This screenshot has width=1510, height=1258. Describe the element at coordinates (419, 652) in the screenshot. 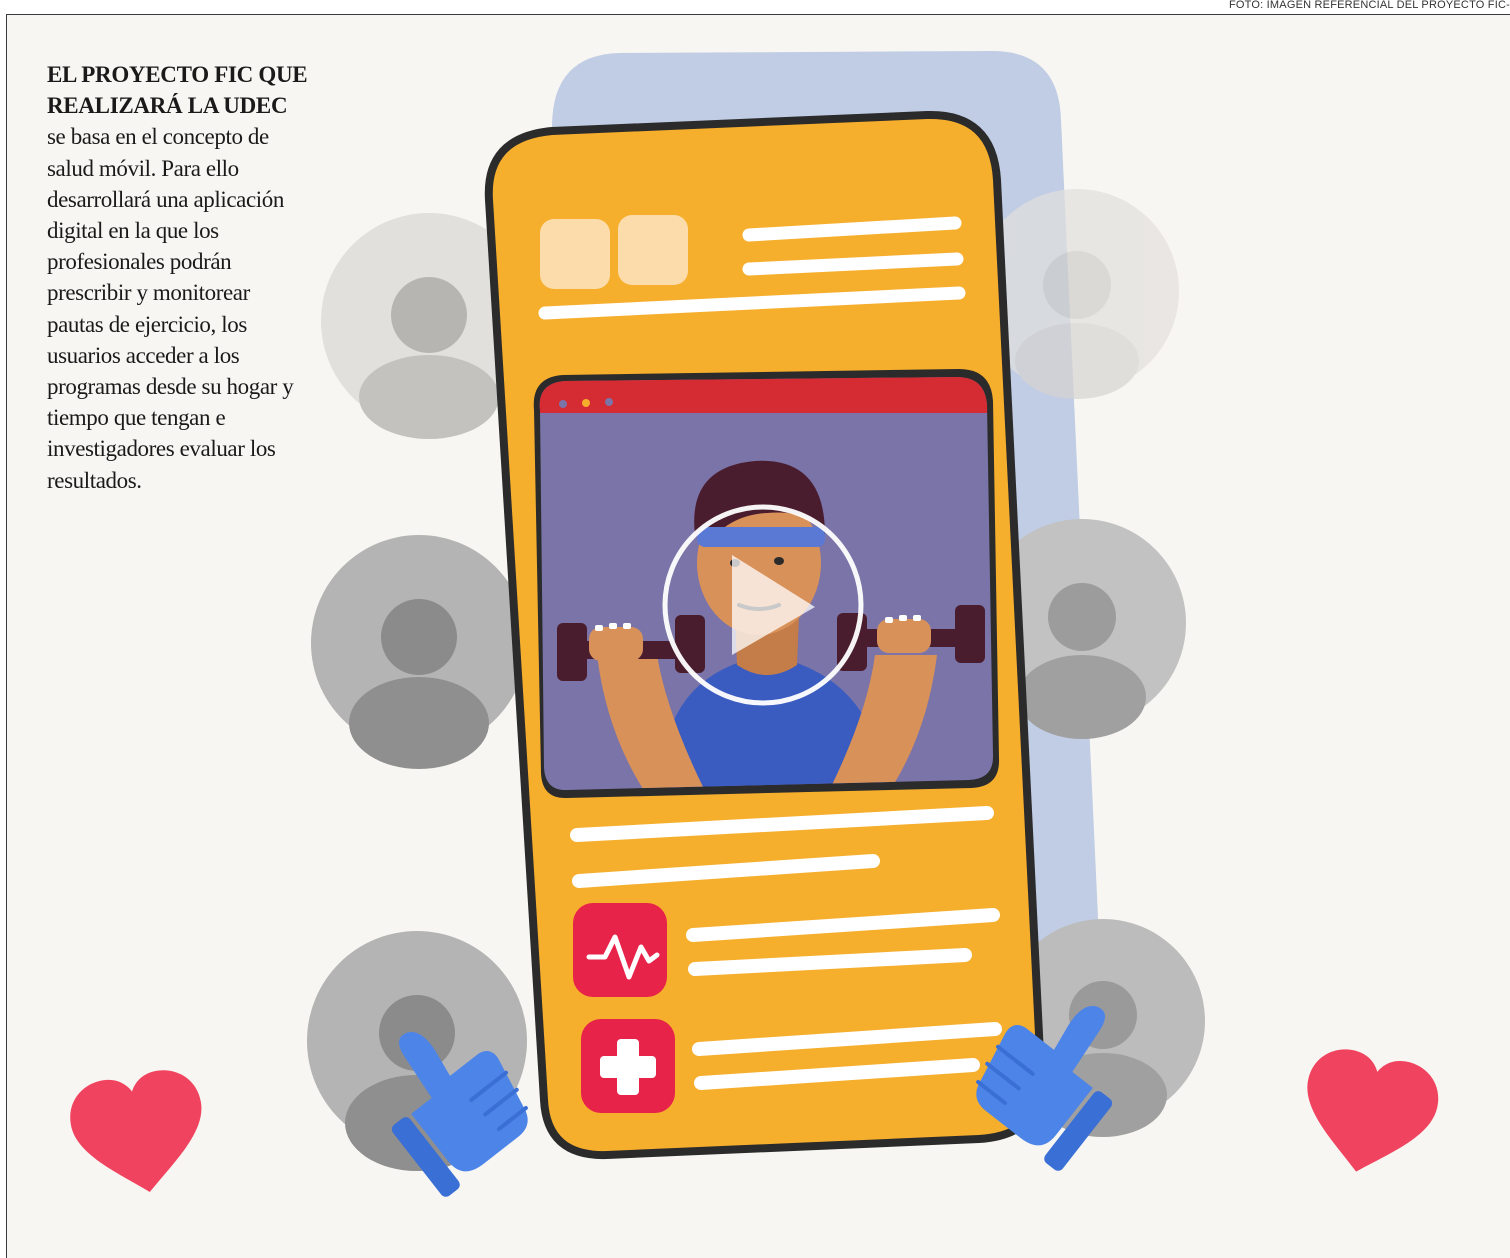

I see `user-avatar-icon` at that location.